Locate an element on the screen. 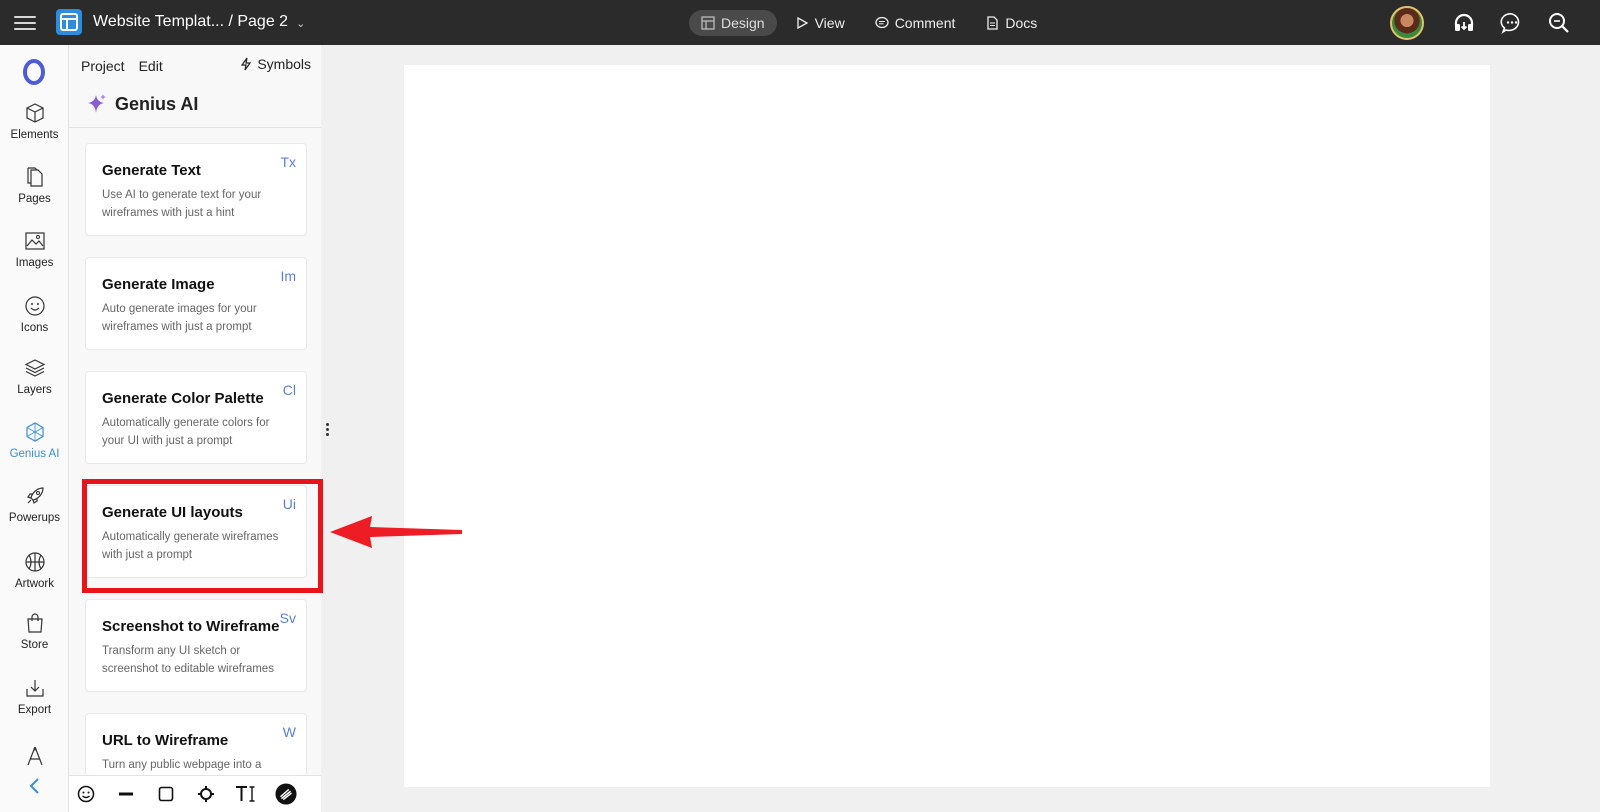 This screenshot has width=1600, height=812. panel-title: Genius AI is located at coordinates (142, 104).